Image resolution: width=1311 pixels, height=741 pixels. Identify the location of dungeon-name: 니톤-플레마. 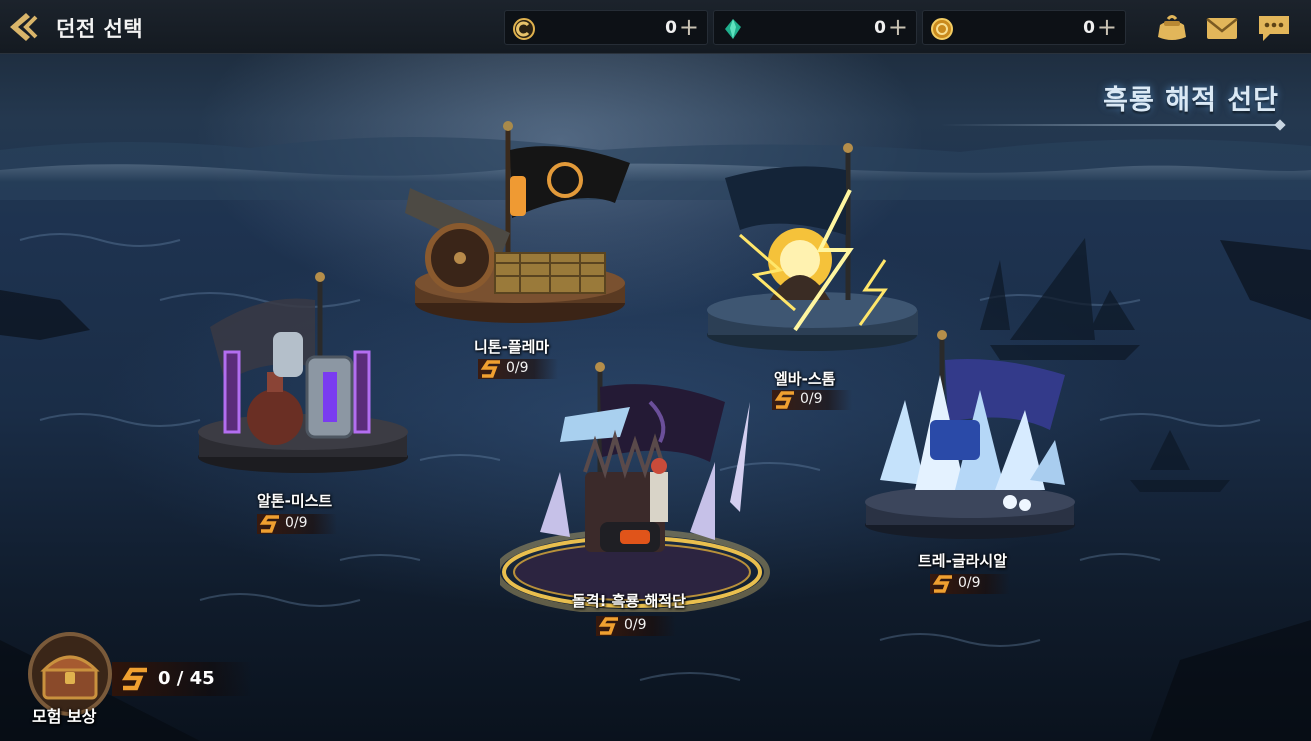
(512, 347).